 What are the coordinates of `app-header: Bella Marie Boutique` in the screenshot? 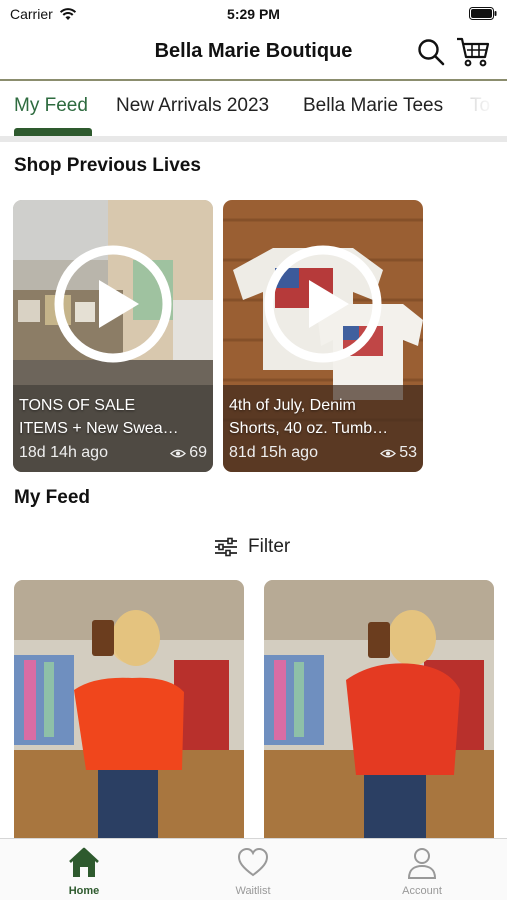 It's located at (253, 53).